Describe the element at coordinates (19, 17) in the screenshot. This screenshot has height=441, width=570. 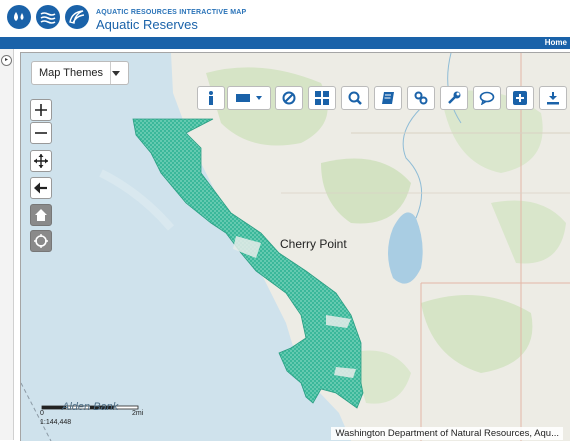
I see `water-drop-icon` at that location.